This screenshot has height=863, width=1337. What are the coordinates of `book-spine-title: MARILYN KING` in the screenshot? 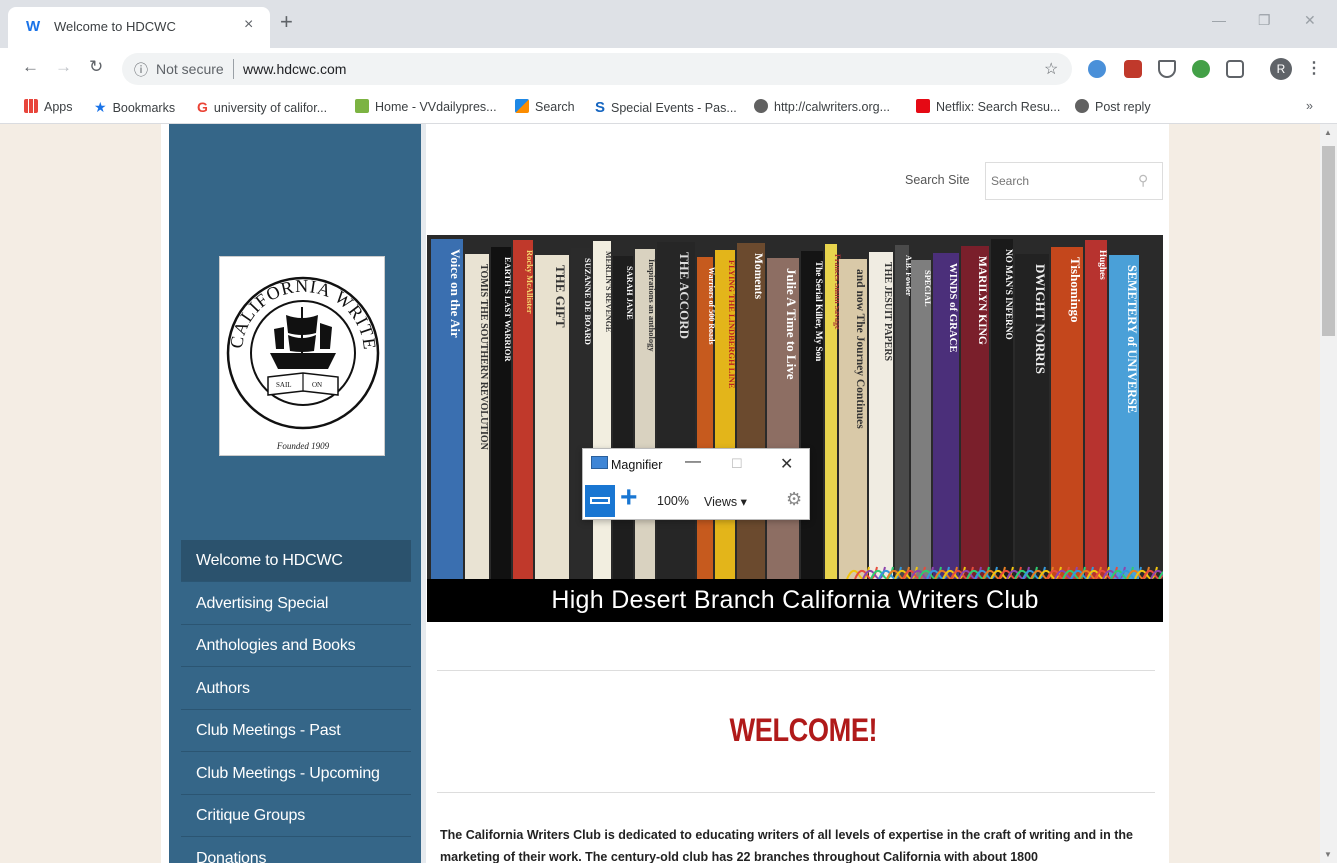 It's located at (982, 300).